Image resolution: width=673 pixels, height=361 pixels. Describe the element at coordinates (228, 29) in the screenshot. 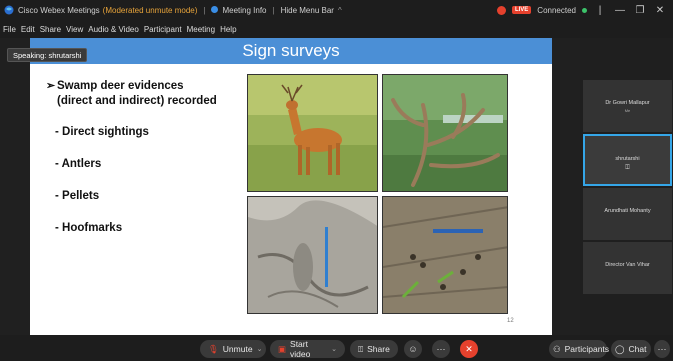

I see `menu-help: Help` at that location.